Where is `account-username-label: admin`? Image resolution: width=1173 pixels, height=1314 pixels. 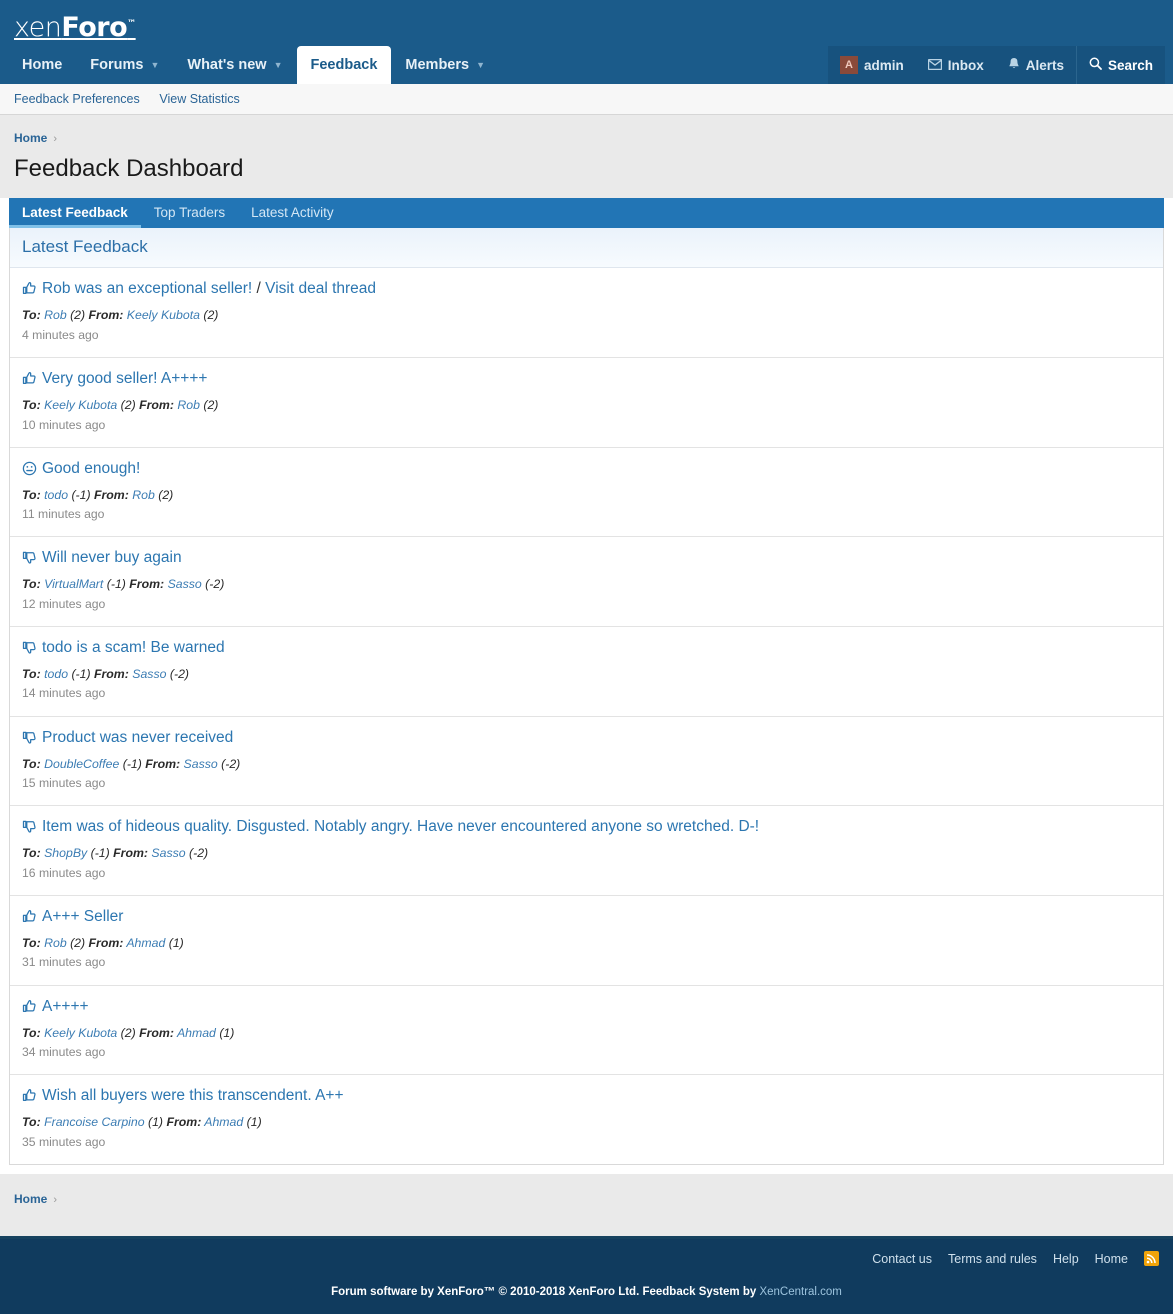
account-username-label: admin is located at coordinates (883, 65).